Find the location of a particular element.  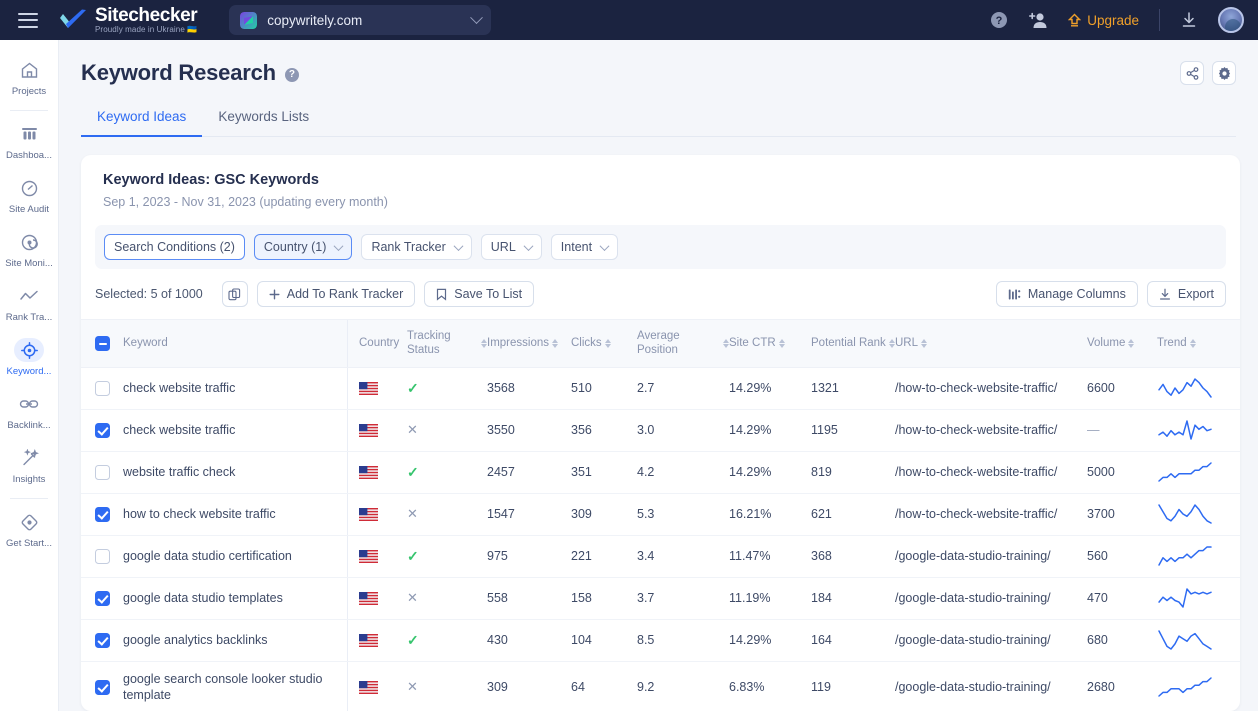

upgrade-arrow-icon is located at coordinates (1075, 20).